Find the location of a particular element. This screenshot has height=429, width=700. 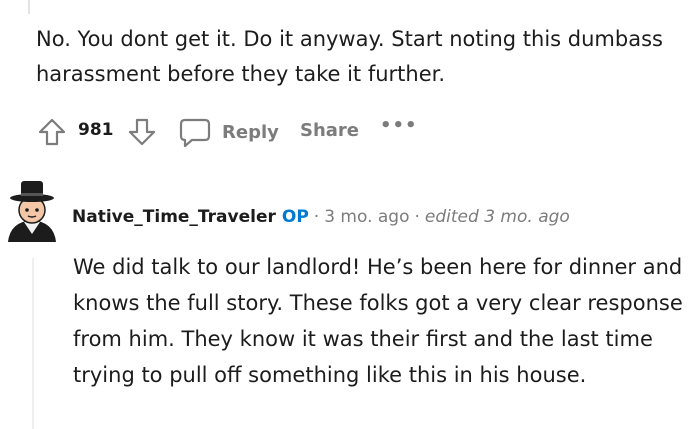

avatar is located at coordinates (32, 210).